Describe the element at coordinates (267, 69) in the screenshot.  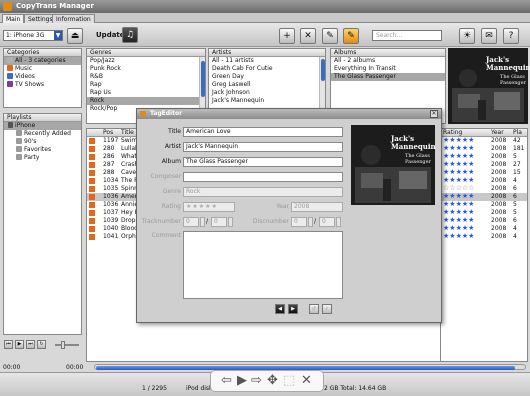
I see `artist-item: Death Cab For Cutie` at that location.